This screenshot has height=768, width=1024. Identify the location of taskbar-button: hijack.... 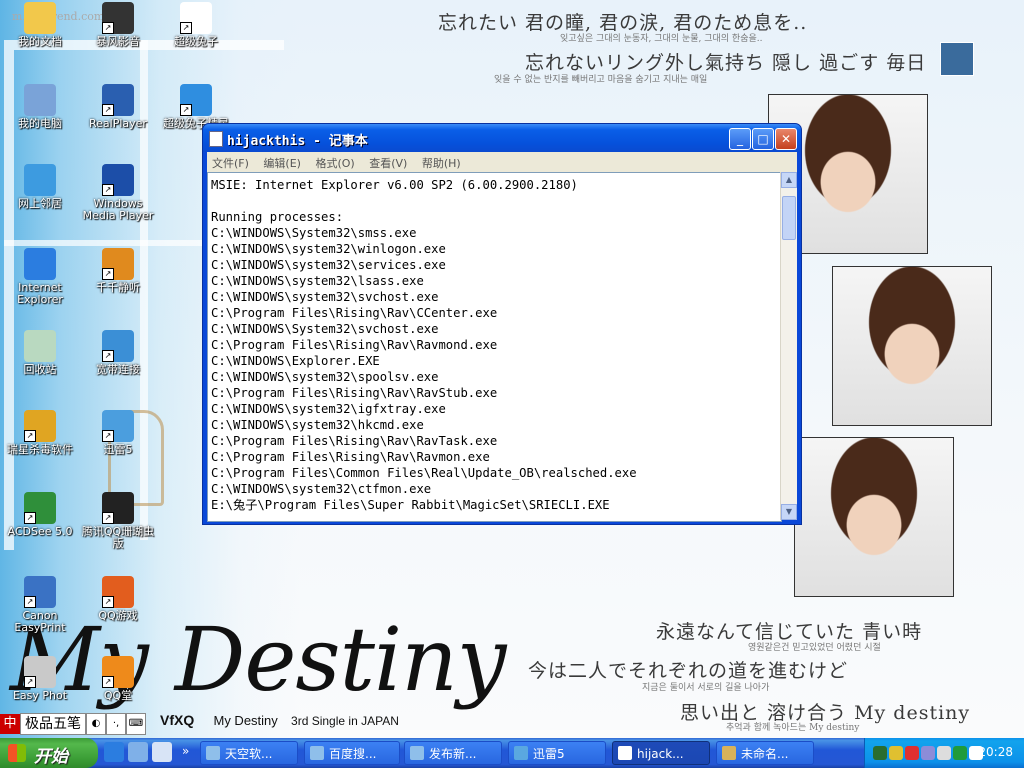
(661, 753).